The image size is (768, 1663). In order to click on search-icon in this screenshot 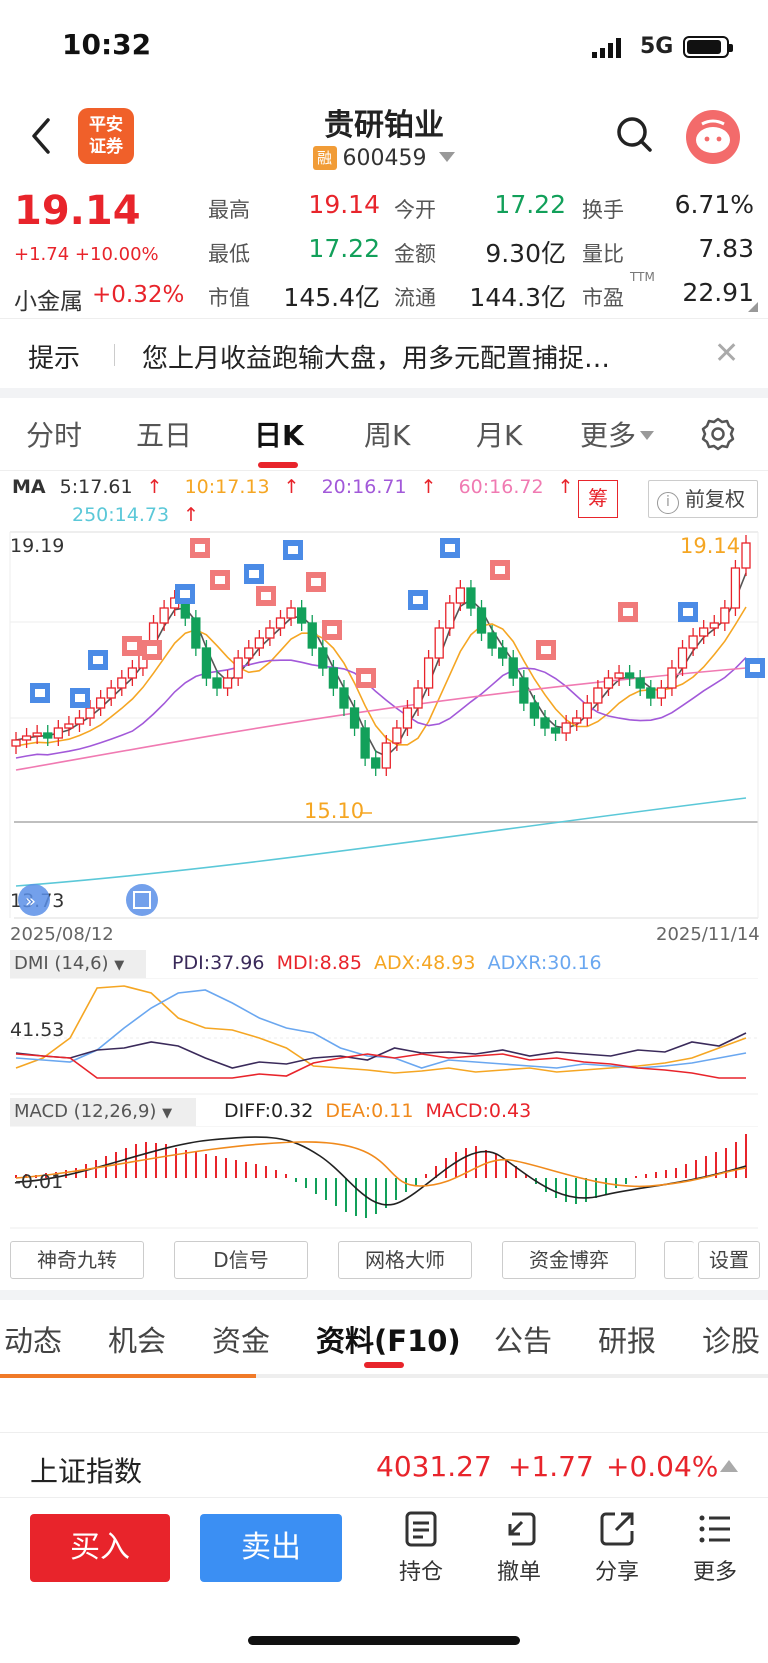, I will do `click(634, 134)`.